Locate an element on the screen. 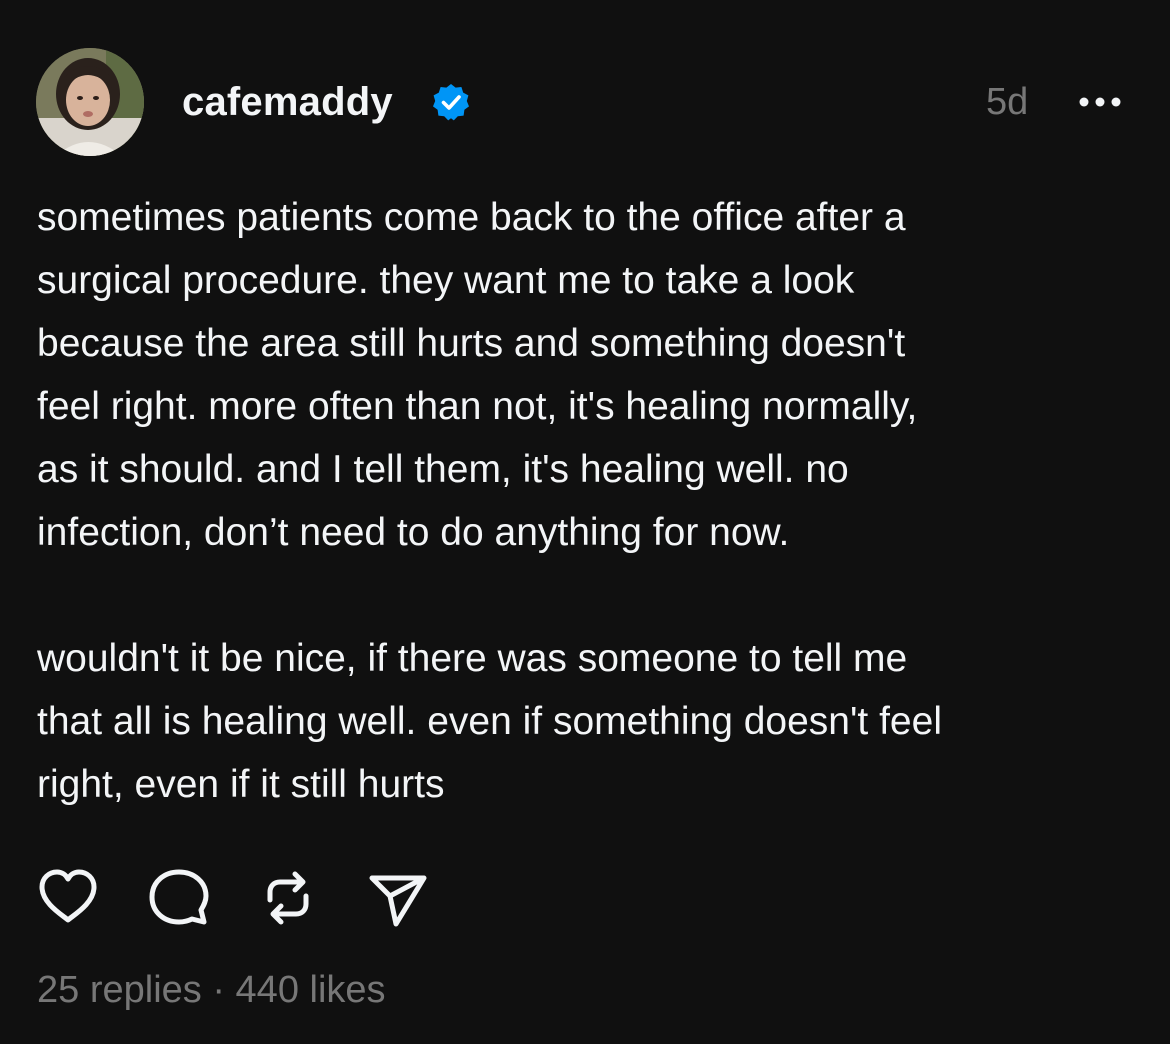  heart-icon is located at coordinates (68, 898).